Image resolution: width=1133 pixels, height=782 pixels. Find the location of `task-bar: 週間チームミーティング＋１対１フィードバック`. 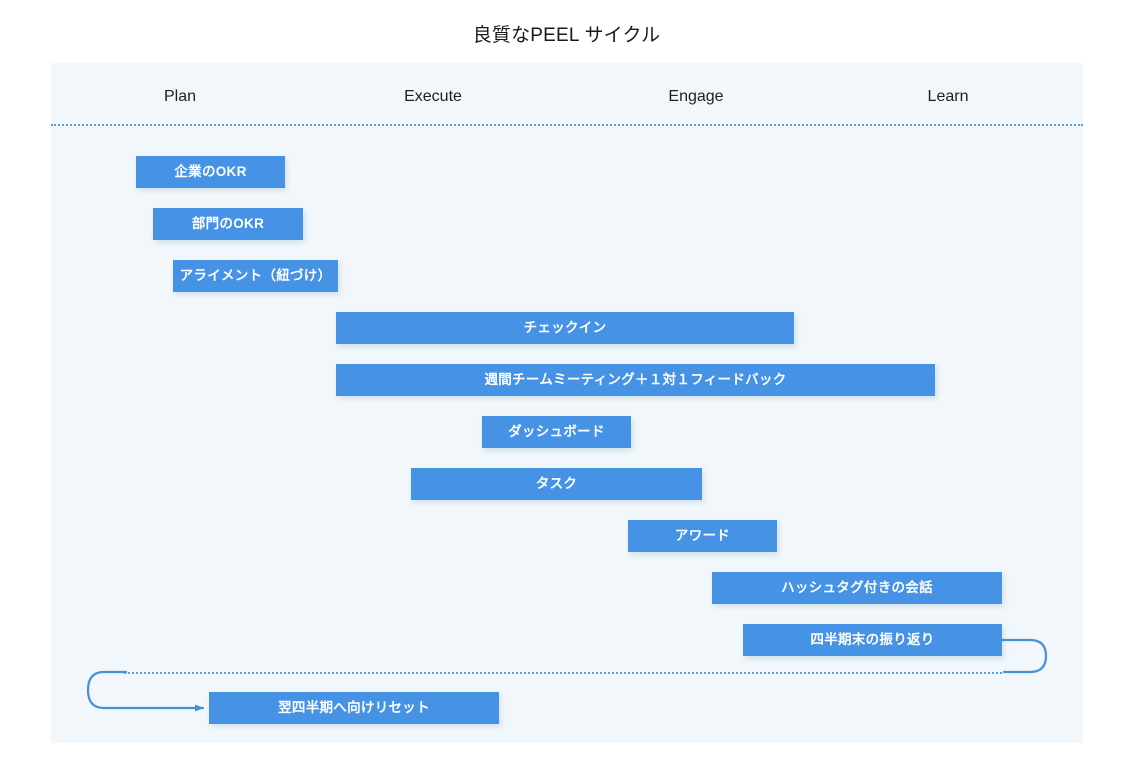

task-bar: 週間チームミーティング＋１対１フィードバック is located at coordinates (635, 380).